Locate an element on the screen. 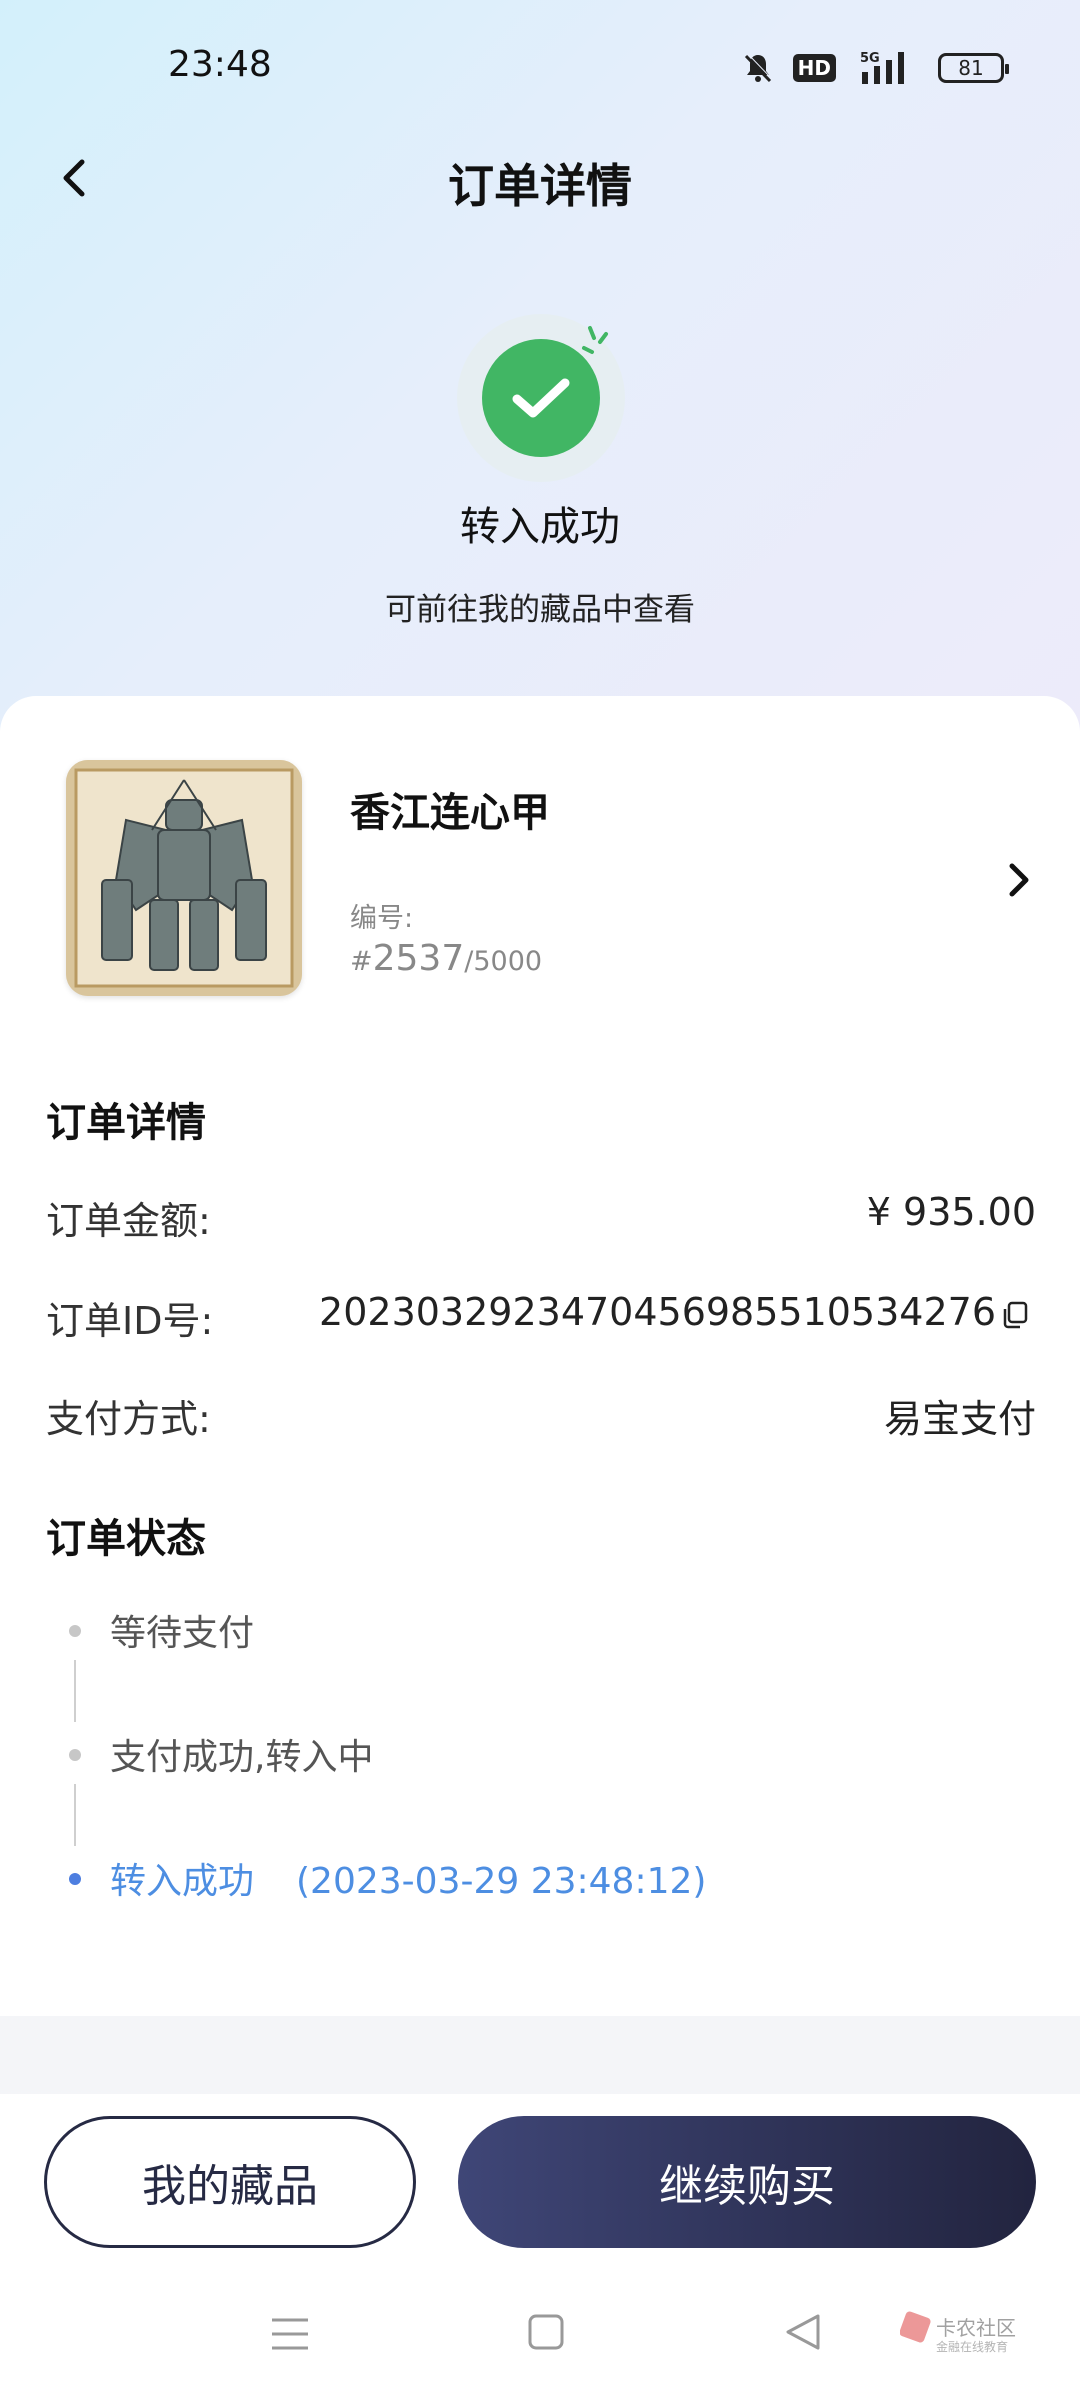 This screenshot has height=2400, width=1080. timeline-step-success-time: (2023-03-29 23:48:12) is located at coordinates (501, 1881).